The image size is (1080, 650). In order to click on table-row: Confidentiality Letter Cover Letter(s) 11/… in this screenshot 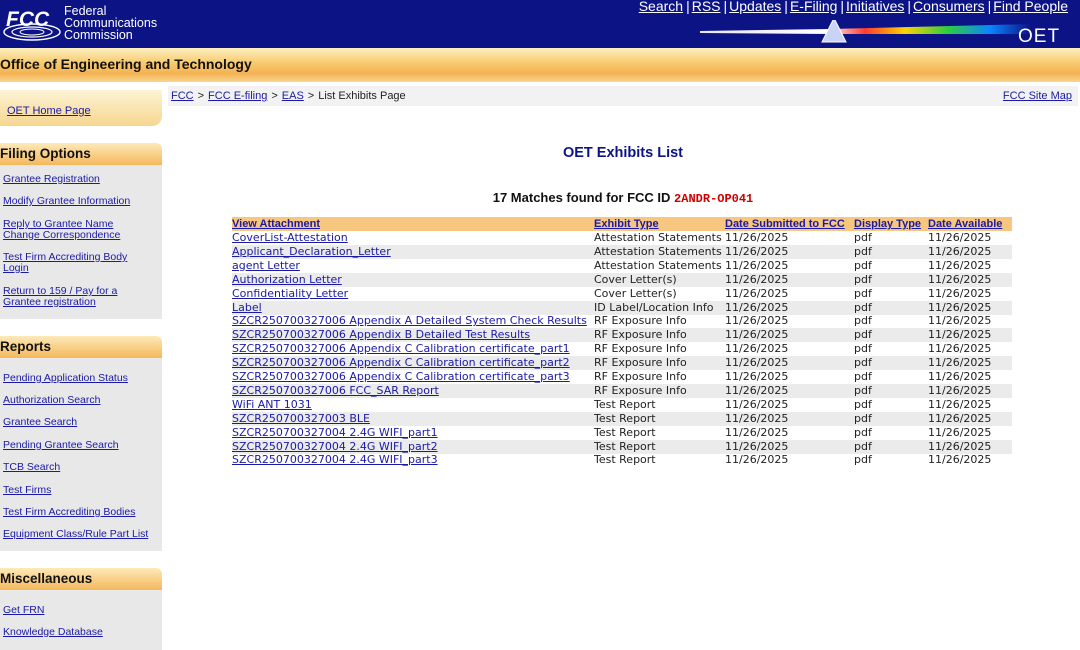, I will do `click(622, 294)`.